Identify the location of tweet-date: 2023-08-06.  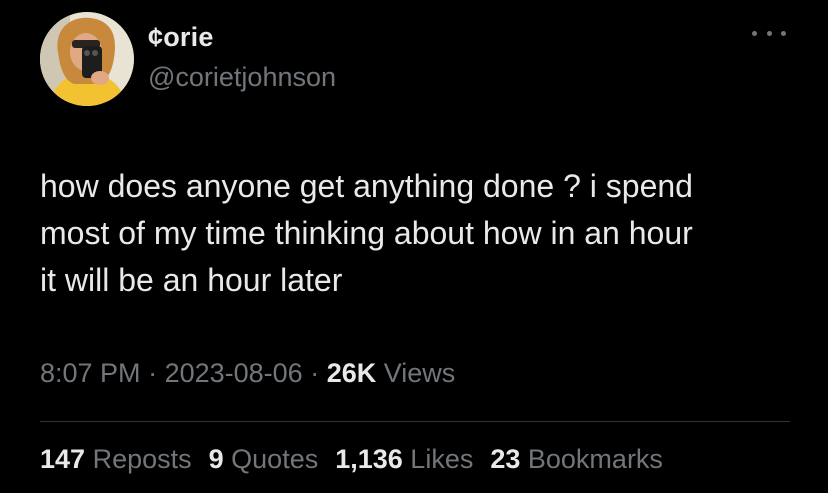
(234, 373).